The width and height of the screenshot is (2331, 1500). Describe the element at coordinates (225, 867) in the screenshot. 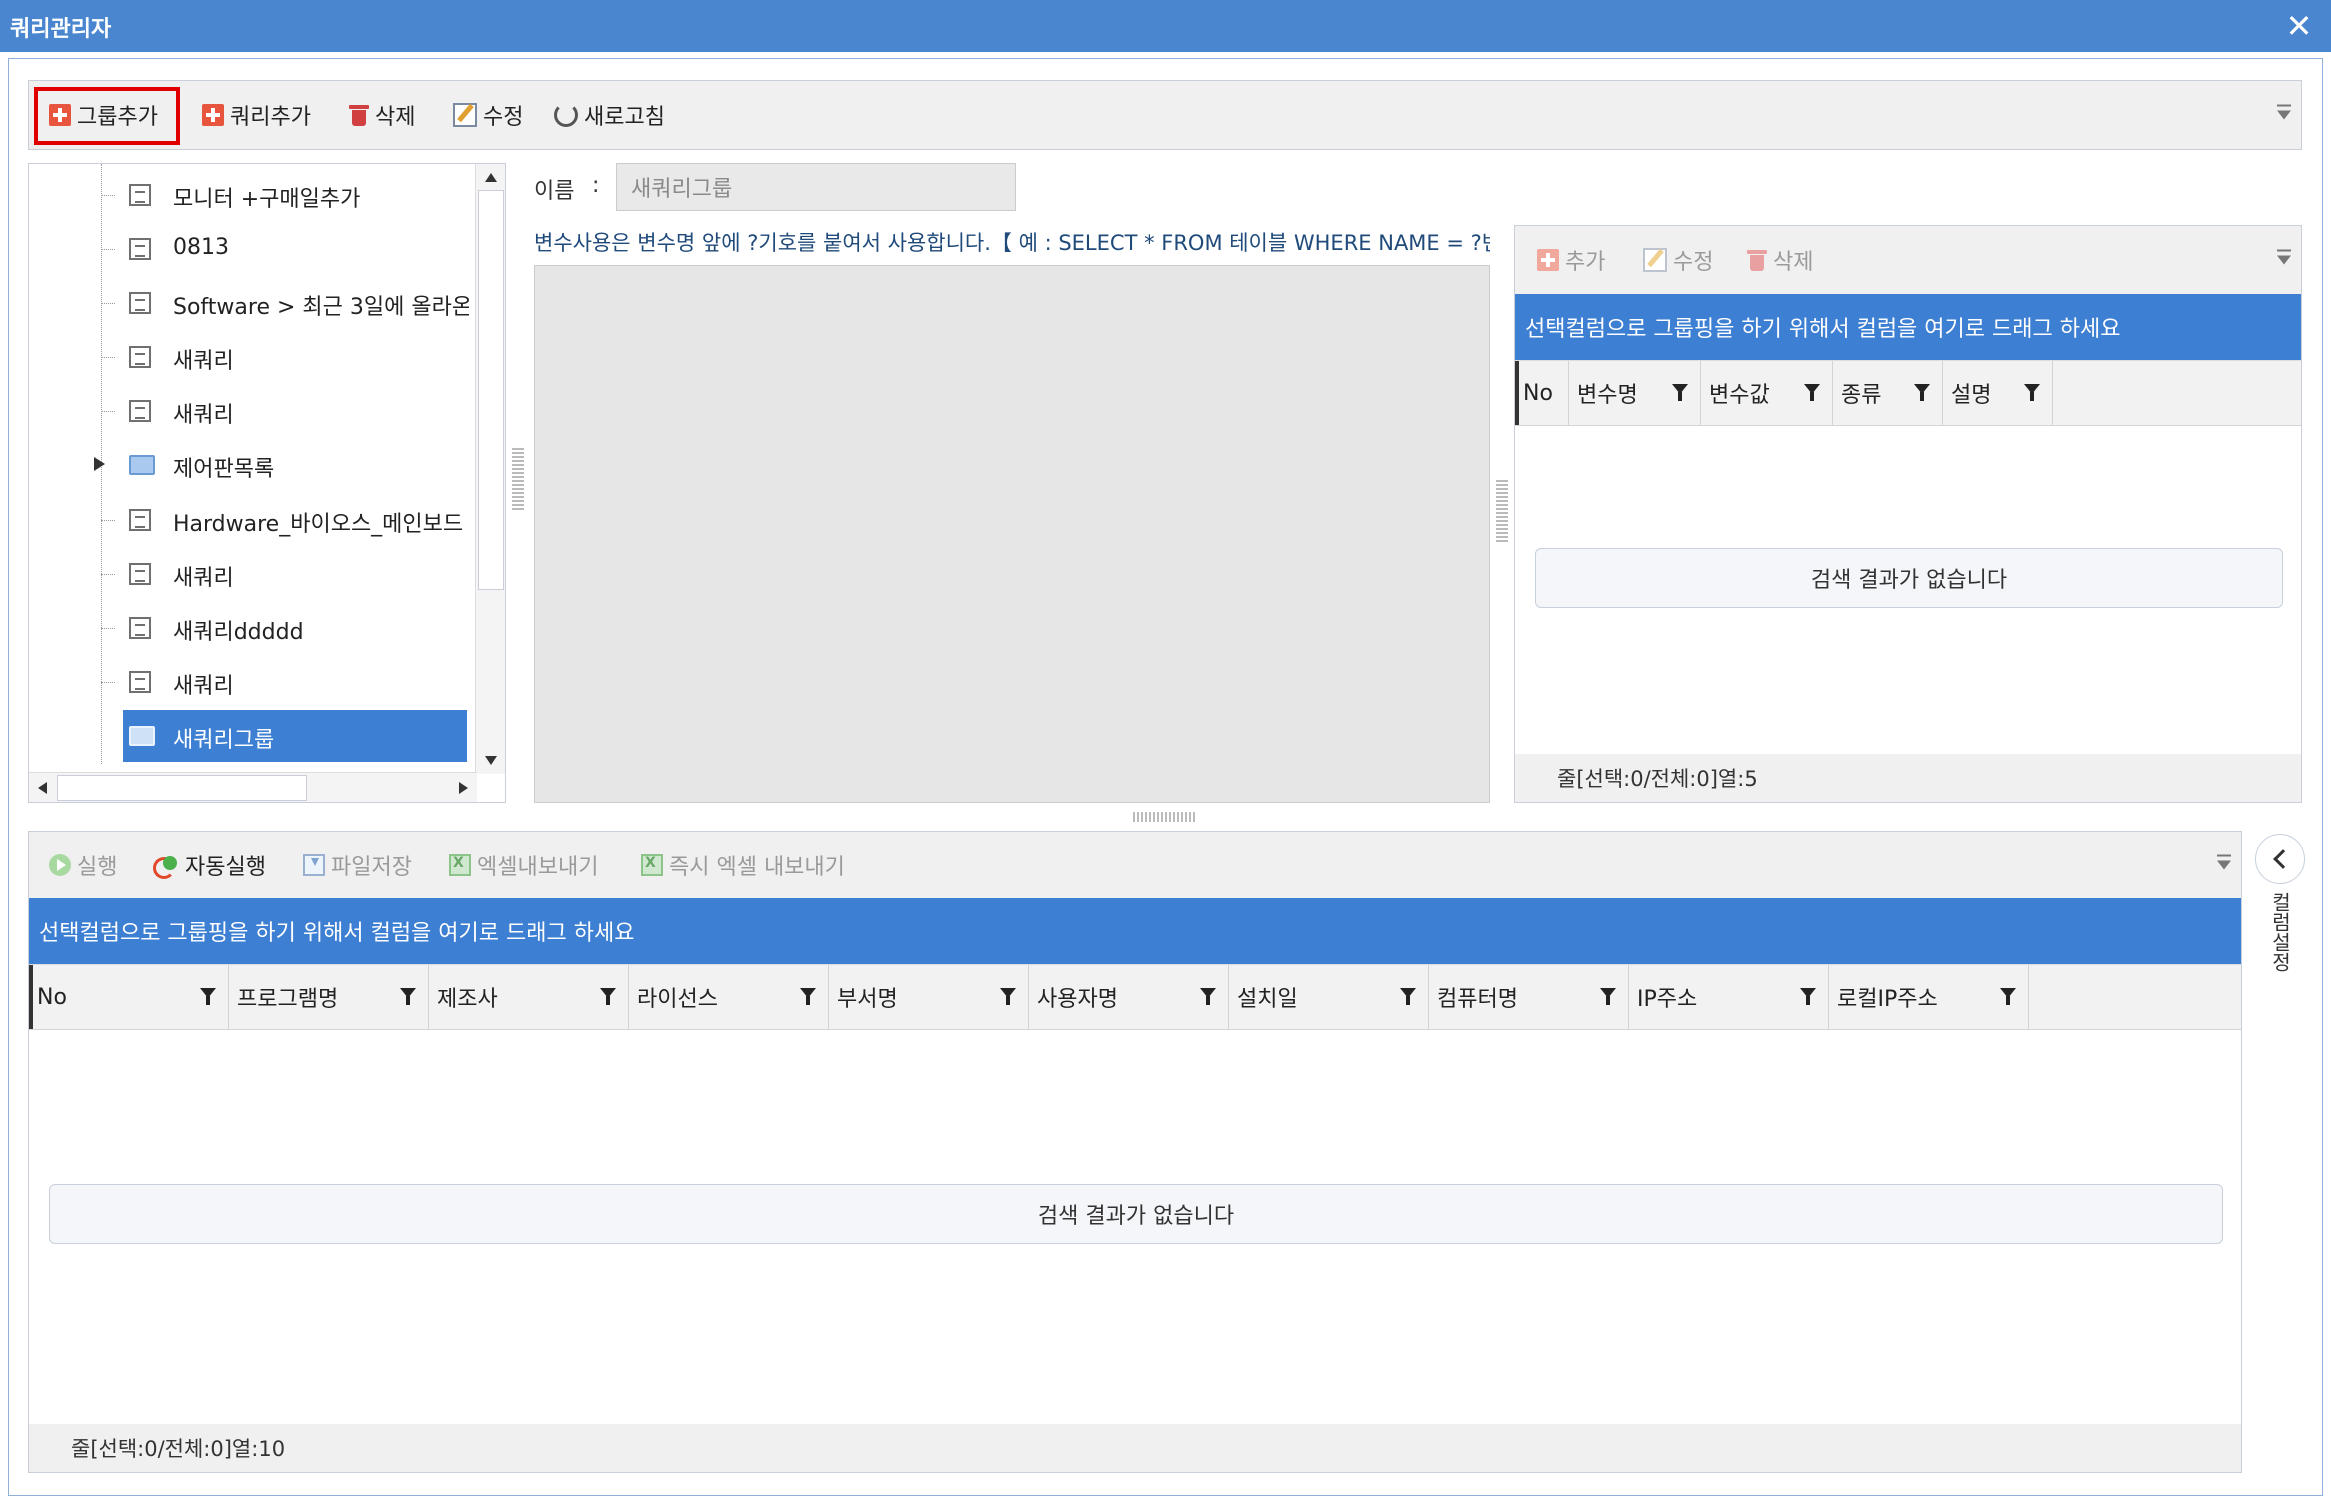

I see `auto-run-label: 자동실행` at that location.